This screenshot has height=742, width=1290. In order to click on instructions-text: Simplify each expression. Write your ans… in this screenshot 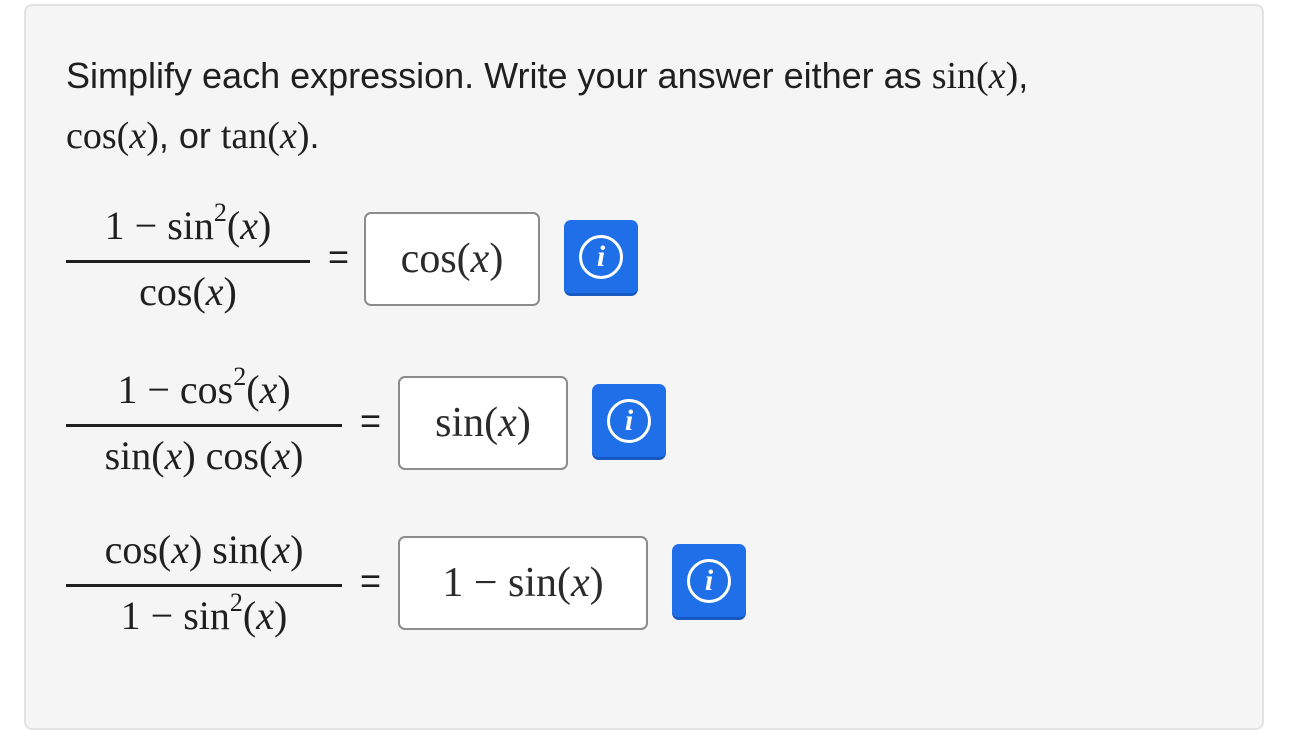, I will do `click(494, 75)`.